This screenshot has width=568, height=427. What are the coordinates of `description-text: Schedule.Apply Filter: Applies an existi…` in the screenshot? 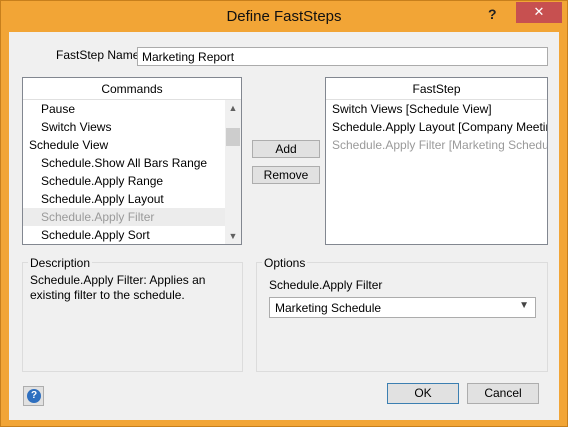 It's located at (118, 287).